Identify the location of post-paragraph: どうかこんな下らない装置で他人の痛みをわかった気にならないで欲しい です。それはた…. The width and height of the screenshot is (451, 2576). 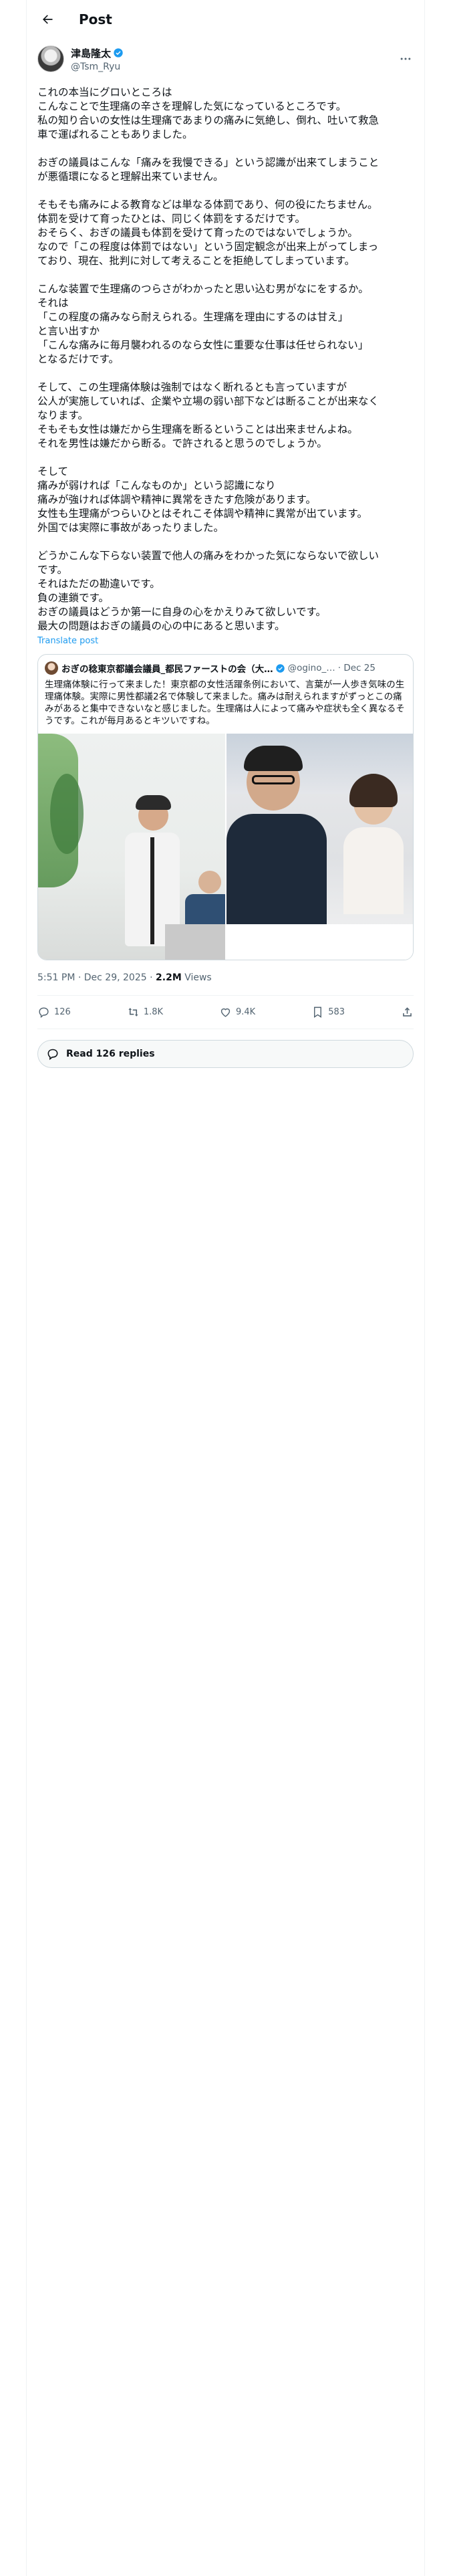
(225, 591).